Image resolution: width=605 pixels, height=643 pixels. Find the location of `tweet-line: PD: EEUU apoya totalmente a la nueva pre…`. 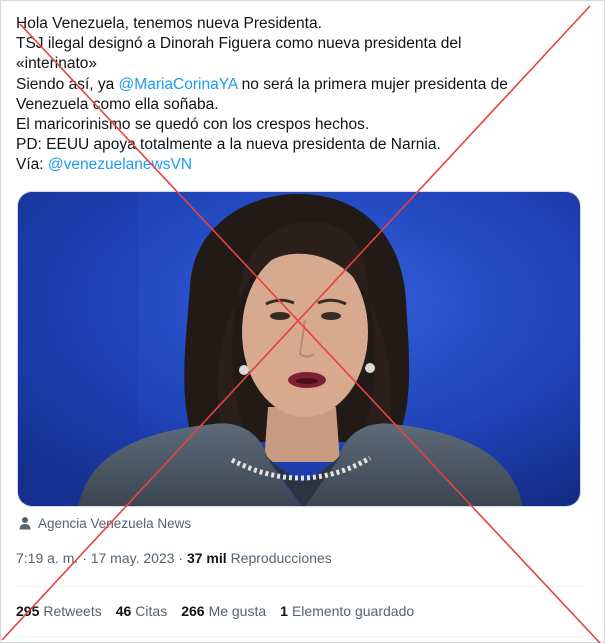

tweet-line: PD: EEUU apoya totalmente a la nueva pre… is located at coordinates (228, 145).